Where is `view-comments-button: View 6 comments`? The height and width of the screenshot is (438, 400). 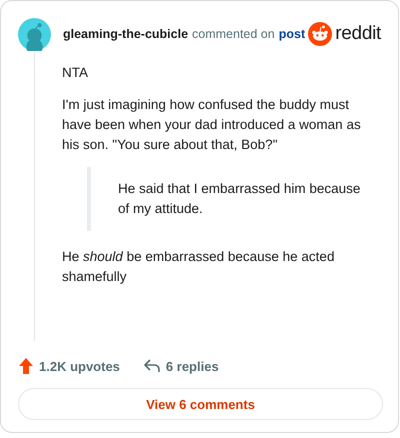 view-comments-button: View 6 comments is located at coordinates (200, 404).